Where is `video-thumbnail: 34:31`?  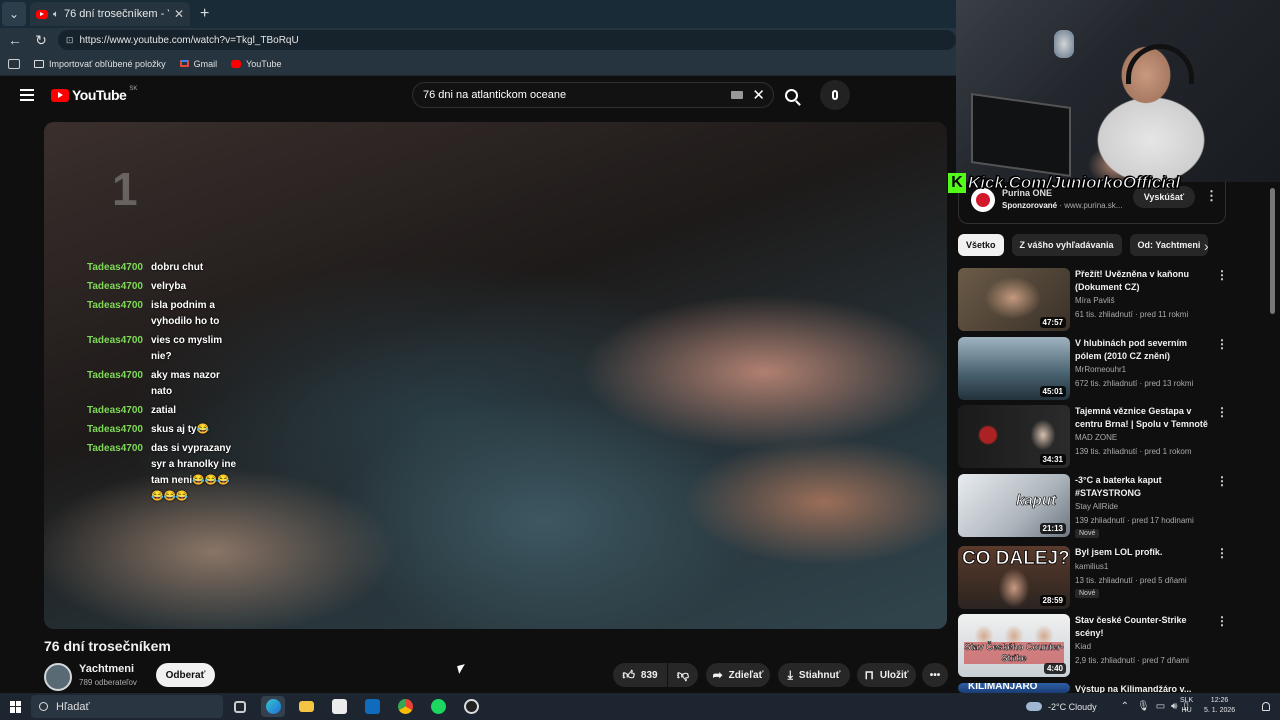 video-thumbnail: 34:31 is located at coordinates (1014, 436).